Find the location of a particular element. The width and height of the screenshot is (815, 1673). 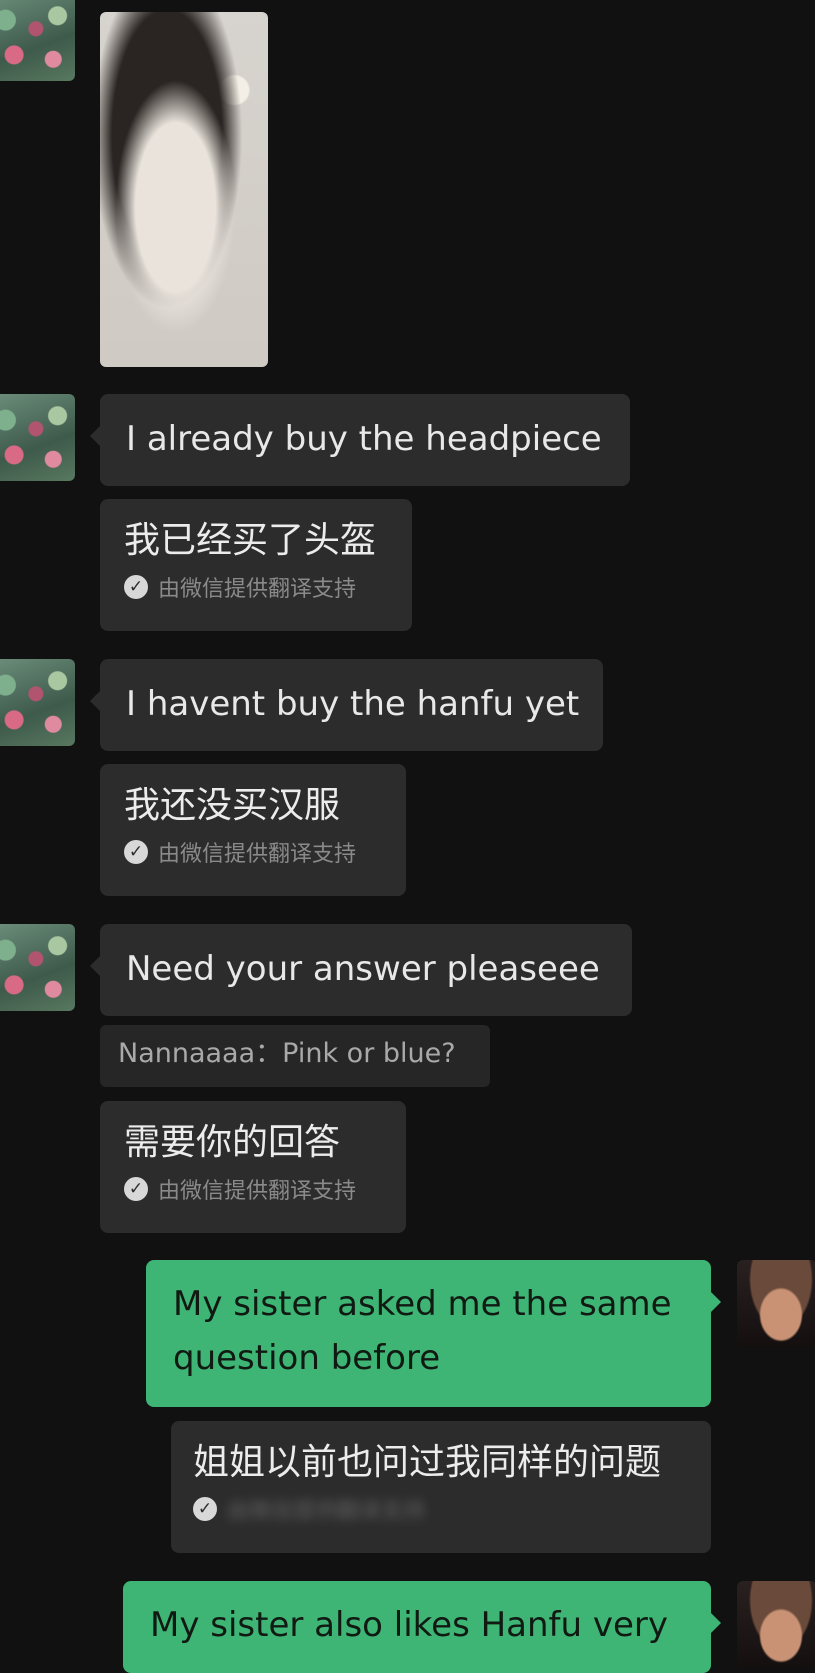

translation-text: 我还没买汉服 is located at coordinates (232, 805).